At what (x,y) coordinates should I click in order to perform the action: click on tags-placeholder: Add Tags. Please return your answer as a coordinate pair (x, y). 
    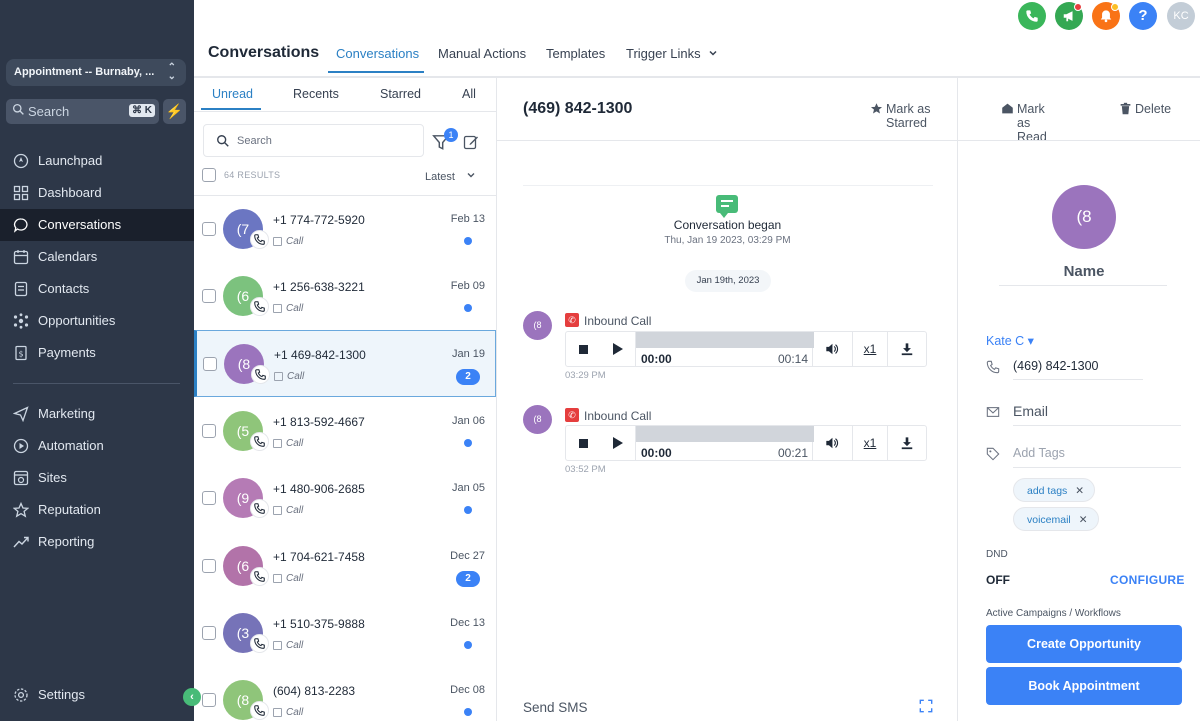
    Looking at the image, I should click on (1039, 453).